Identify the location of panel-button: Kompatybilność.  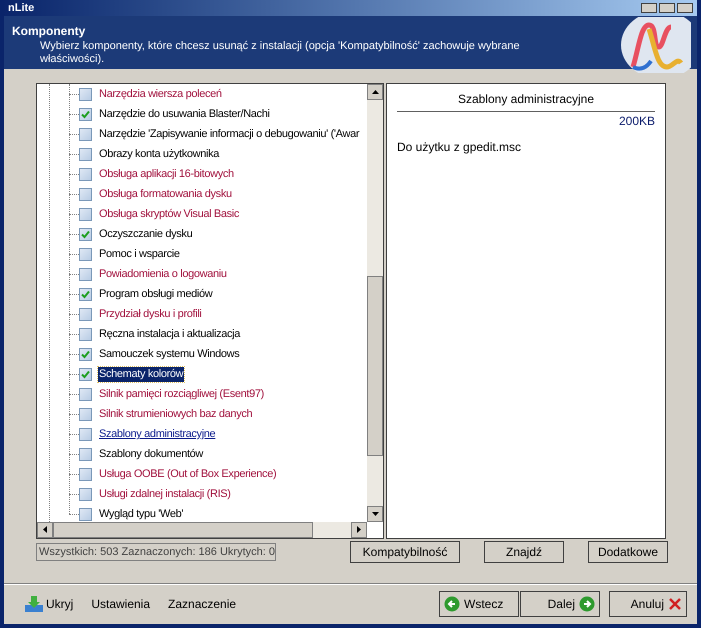
(405, 551).